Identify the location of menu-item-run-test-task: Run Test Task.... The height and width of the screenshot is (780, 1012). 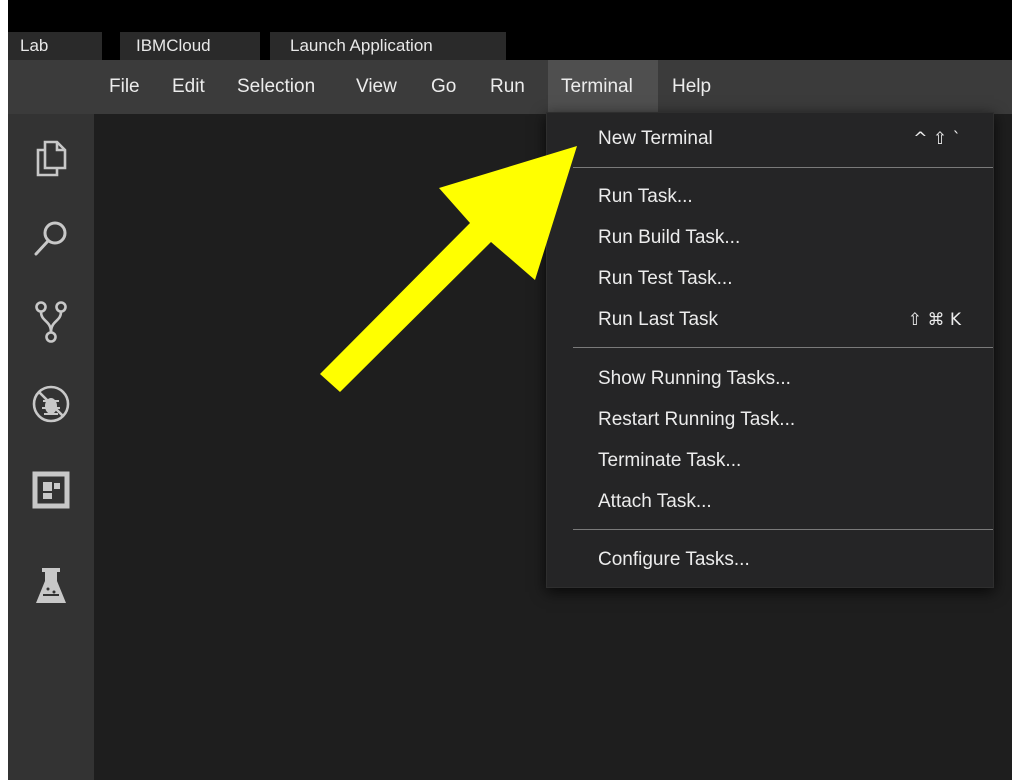
(771, 279).